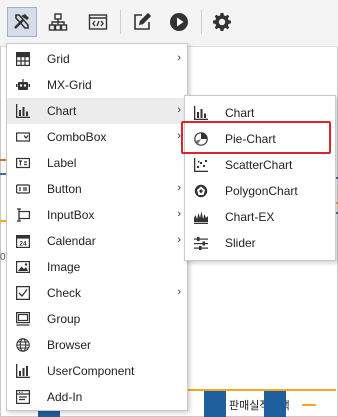 Image resolution: width=338 pixels, height=417 pixels. What do you see at coordinates (201, 243) in the screenshot?
I see `slider-icon` at bounding box center [201, 243].